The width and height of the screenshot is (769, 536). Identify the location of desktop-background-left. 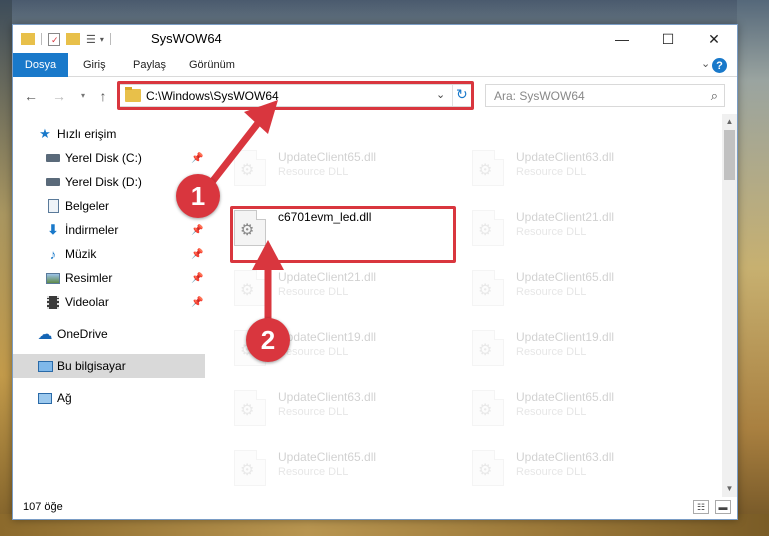
(6, 268).